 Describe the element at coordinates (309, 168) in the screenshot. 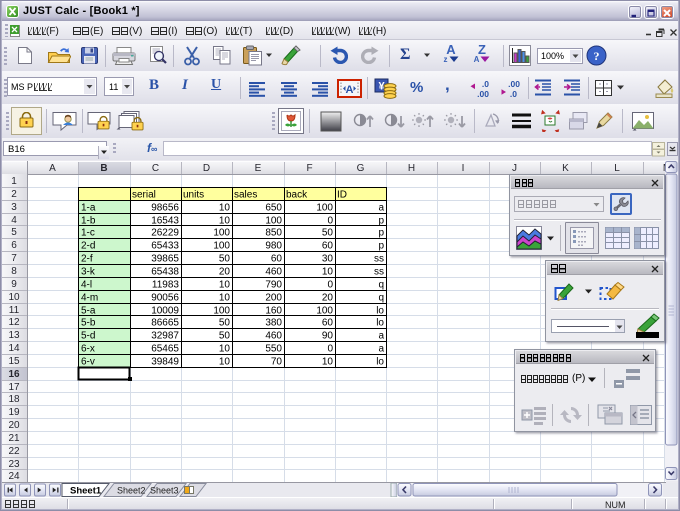

I see `svg-text: F` at that location.